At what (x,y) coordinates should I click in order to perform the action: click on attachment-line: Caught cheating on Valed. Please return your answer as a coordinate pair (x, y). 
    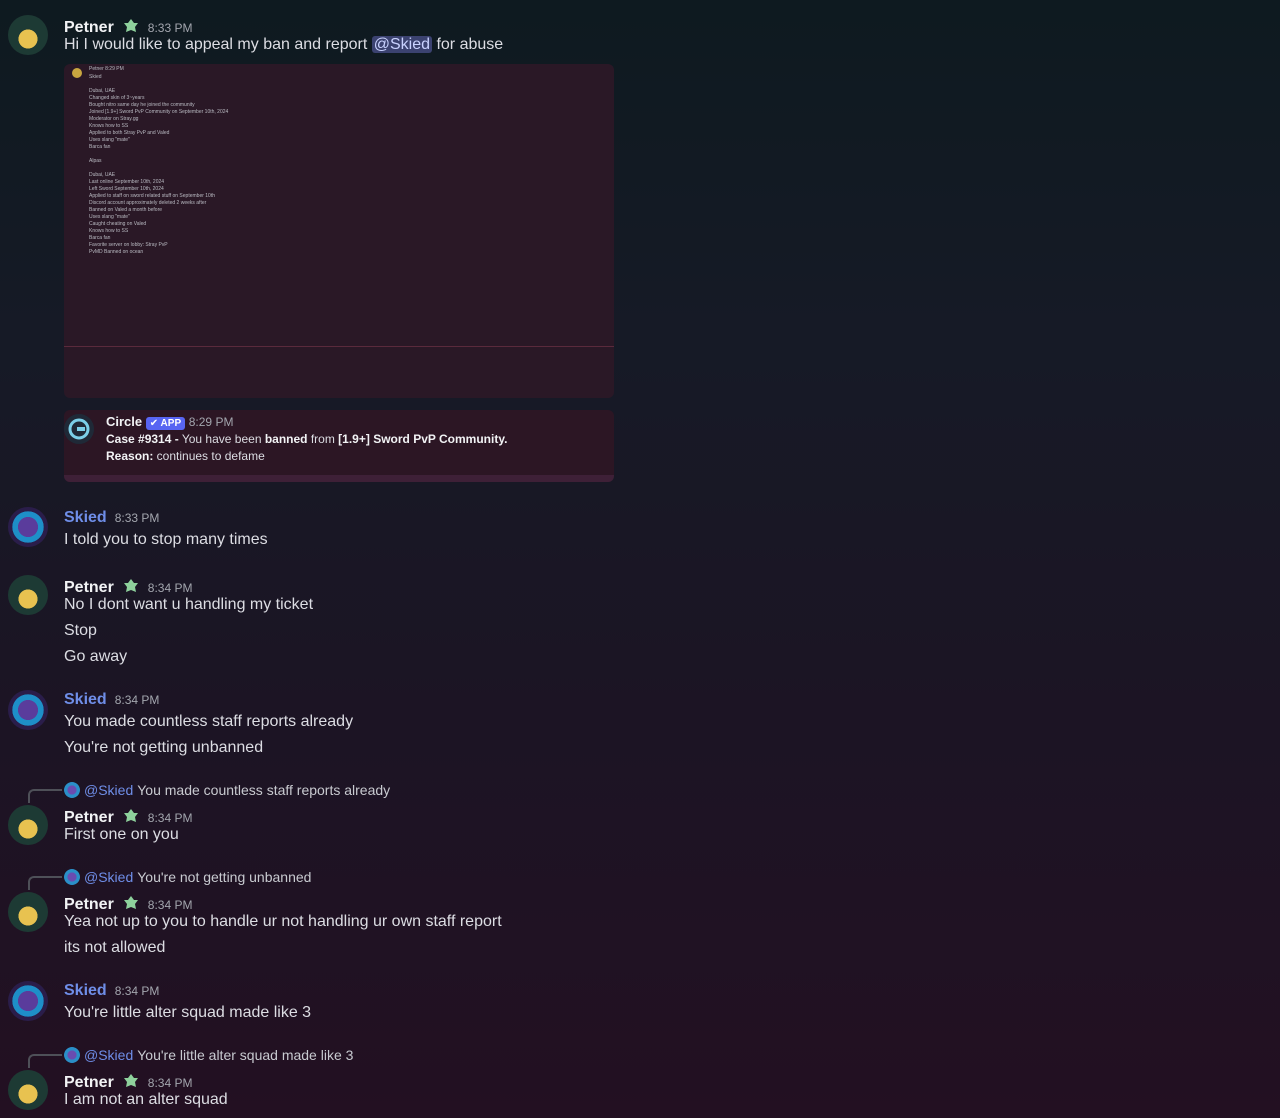
    Looking at the image, I should click on (118, 224).